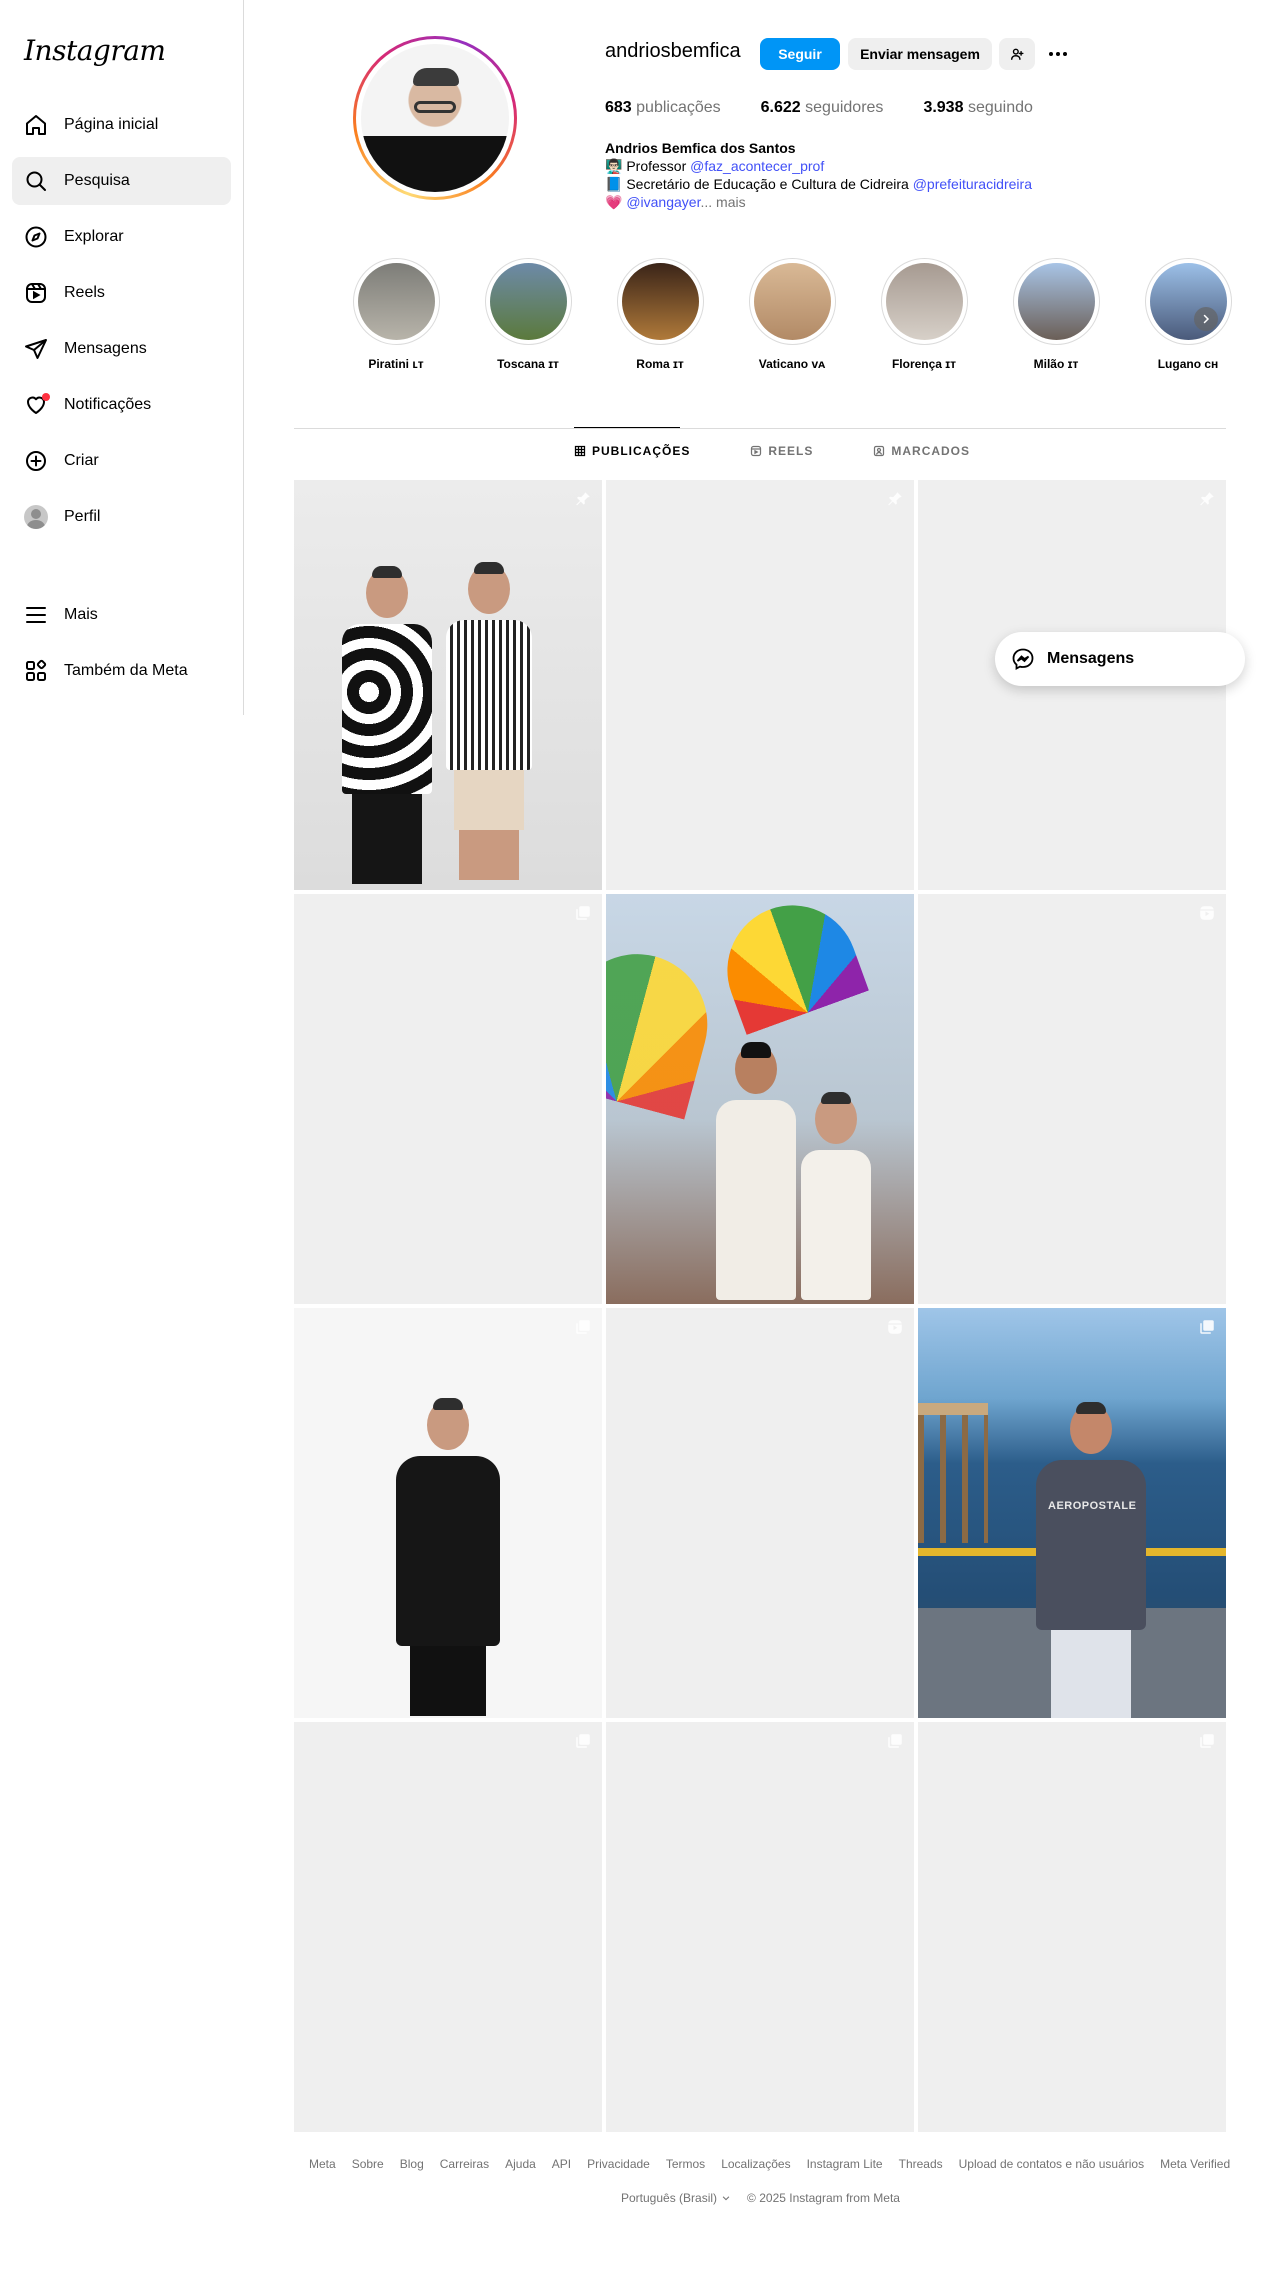 The image size is (1265, 2273). Describe the element at coordinates (726, 2198) in the screenshot. I see `chevron-down-icon` at that location.